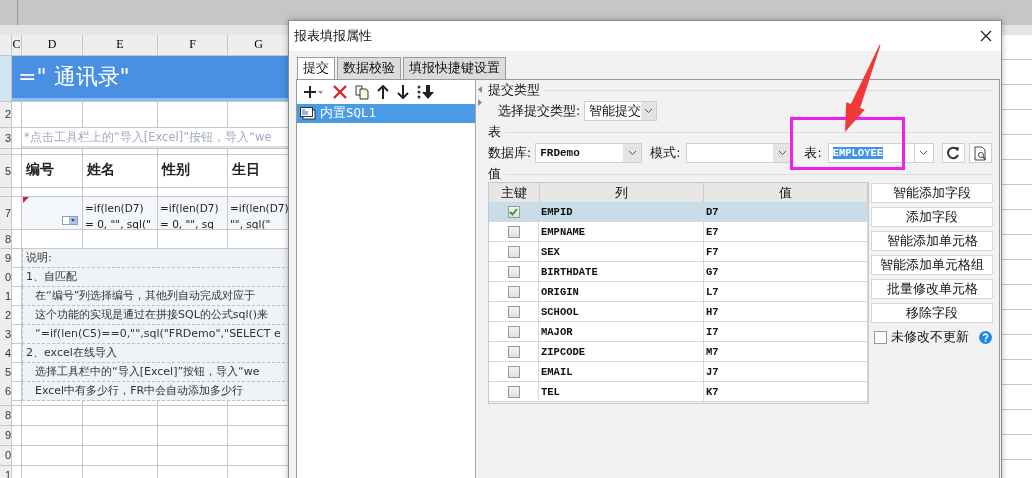 This screenshot has height=478, width=1032. Describe the element at coordinates (193, 45) in the screenshot. I see `column-header: F` at that location.